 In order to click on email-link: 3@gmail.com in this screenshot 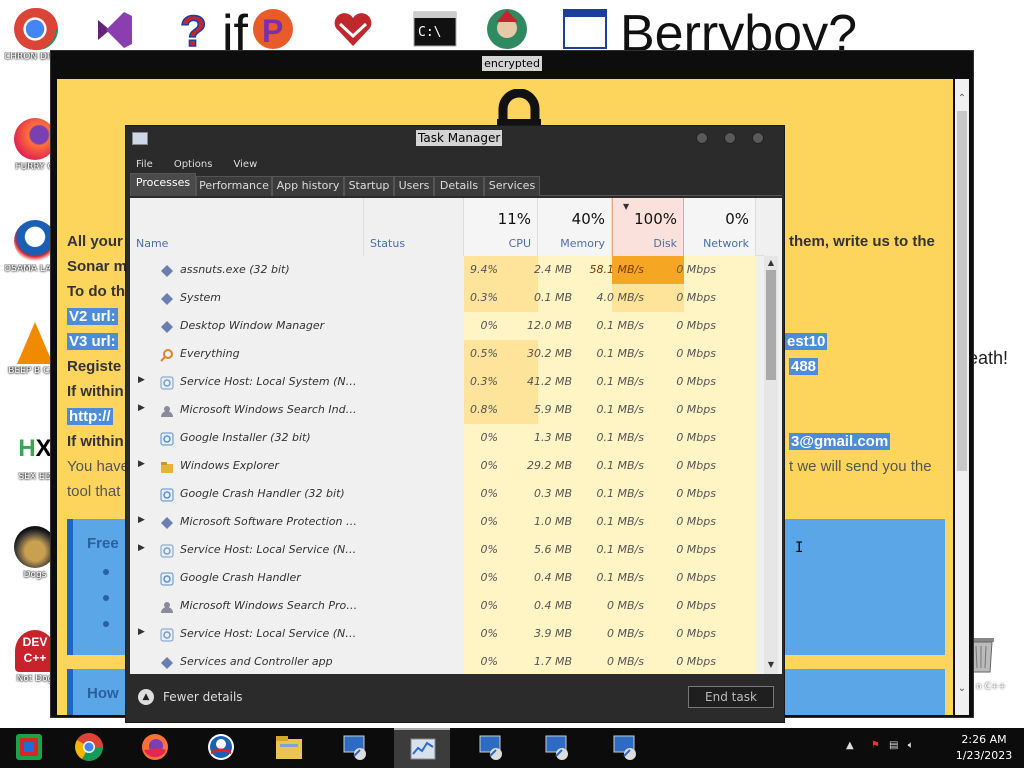, I will do `click(840, 441)`.